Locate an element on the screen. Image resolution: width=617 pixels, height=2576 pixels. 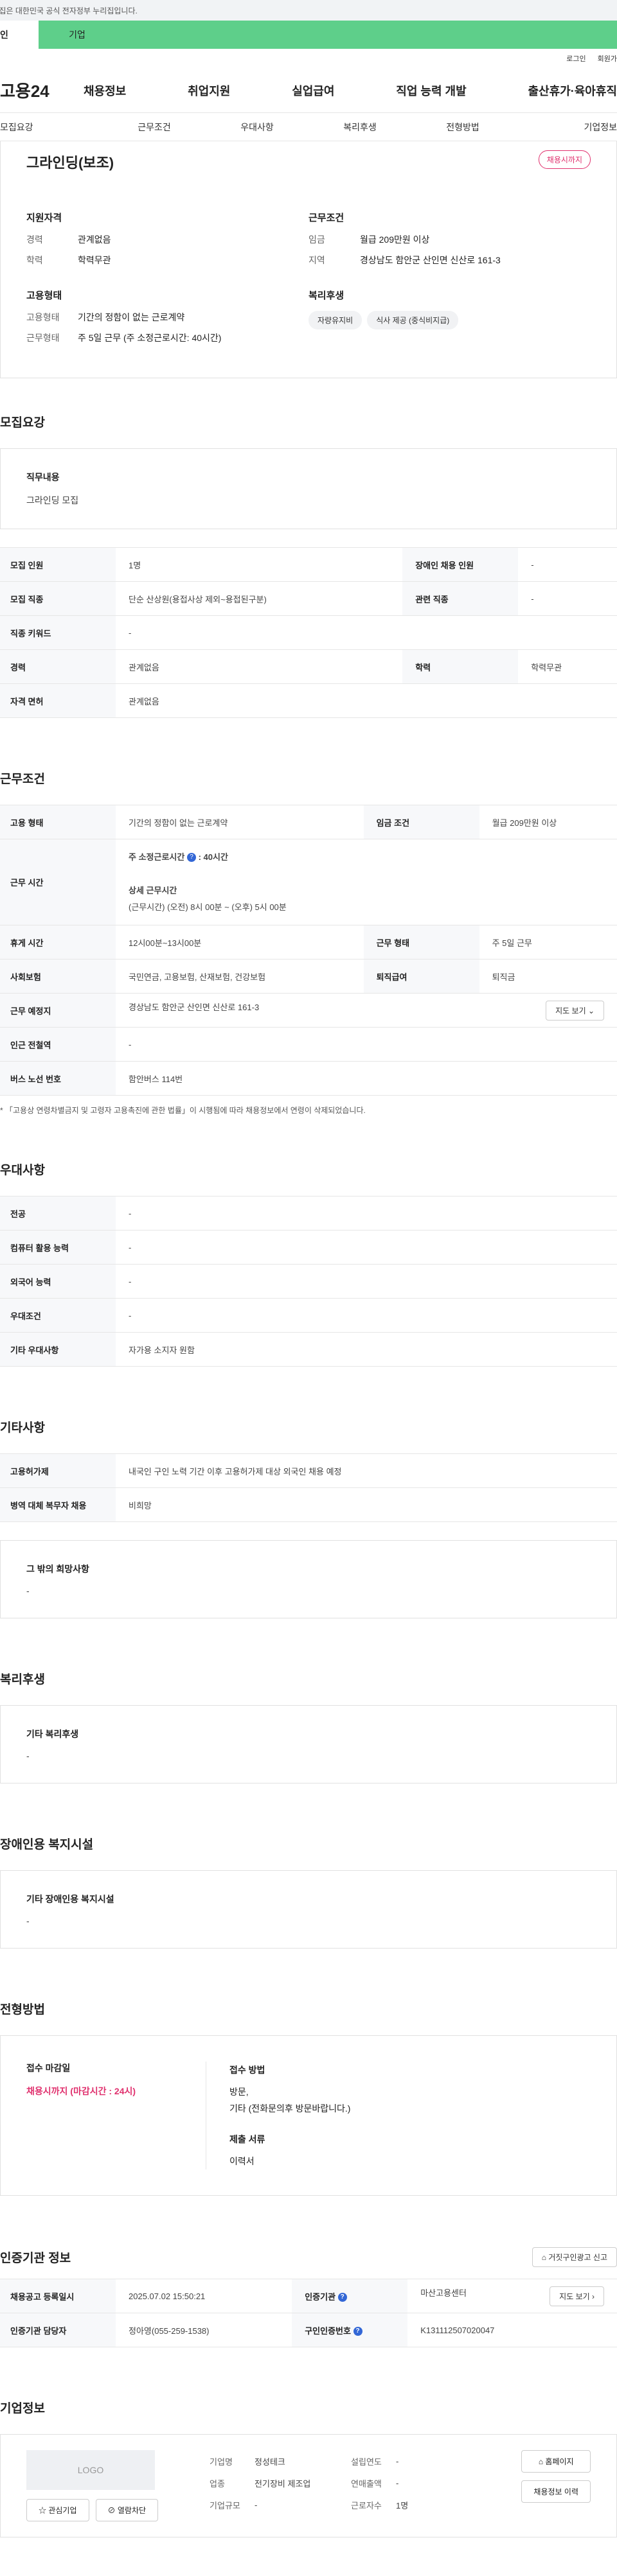
section-welfare-title: 복리후생 is located at coordinates (22, 1680).